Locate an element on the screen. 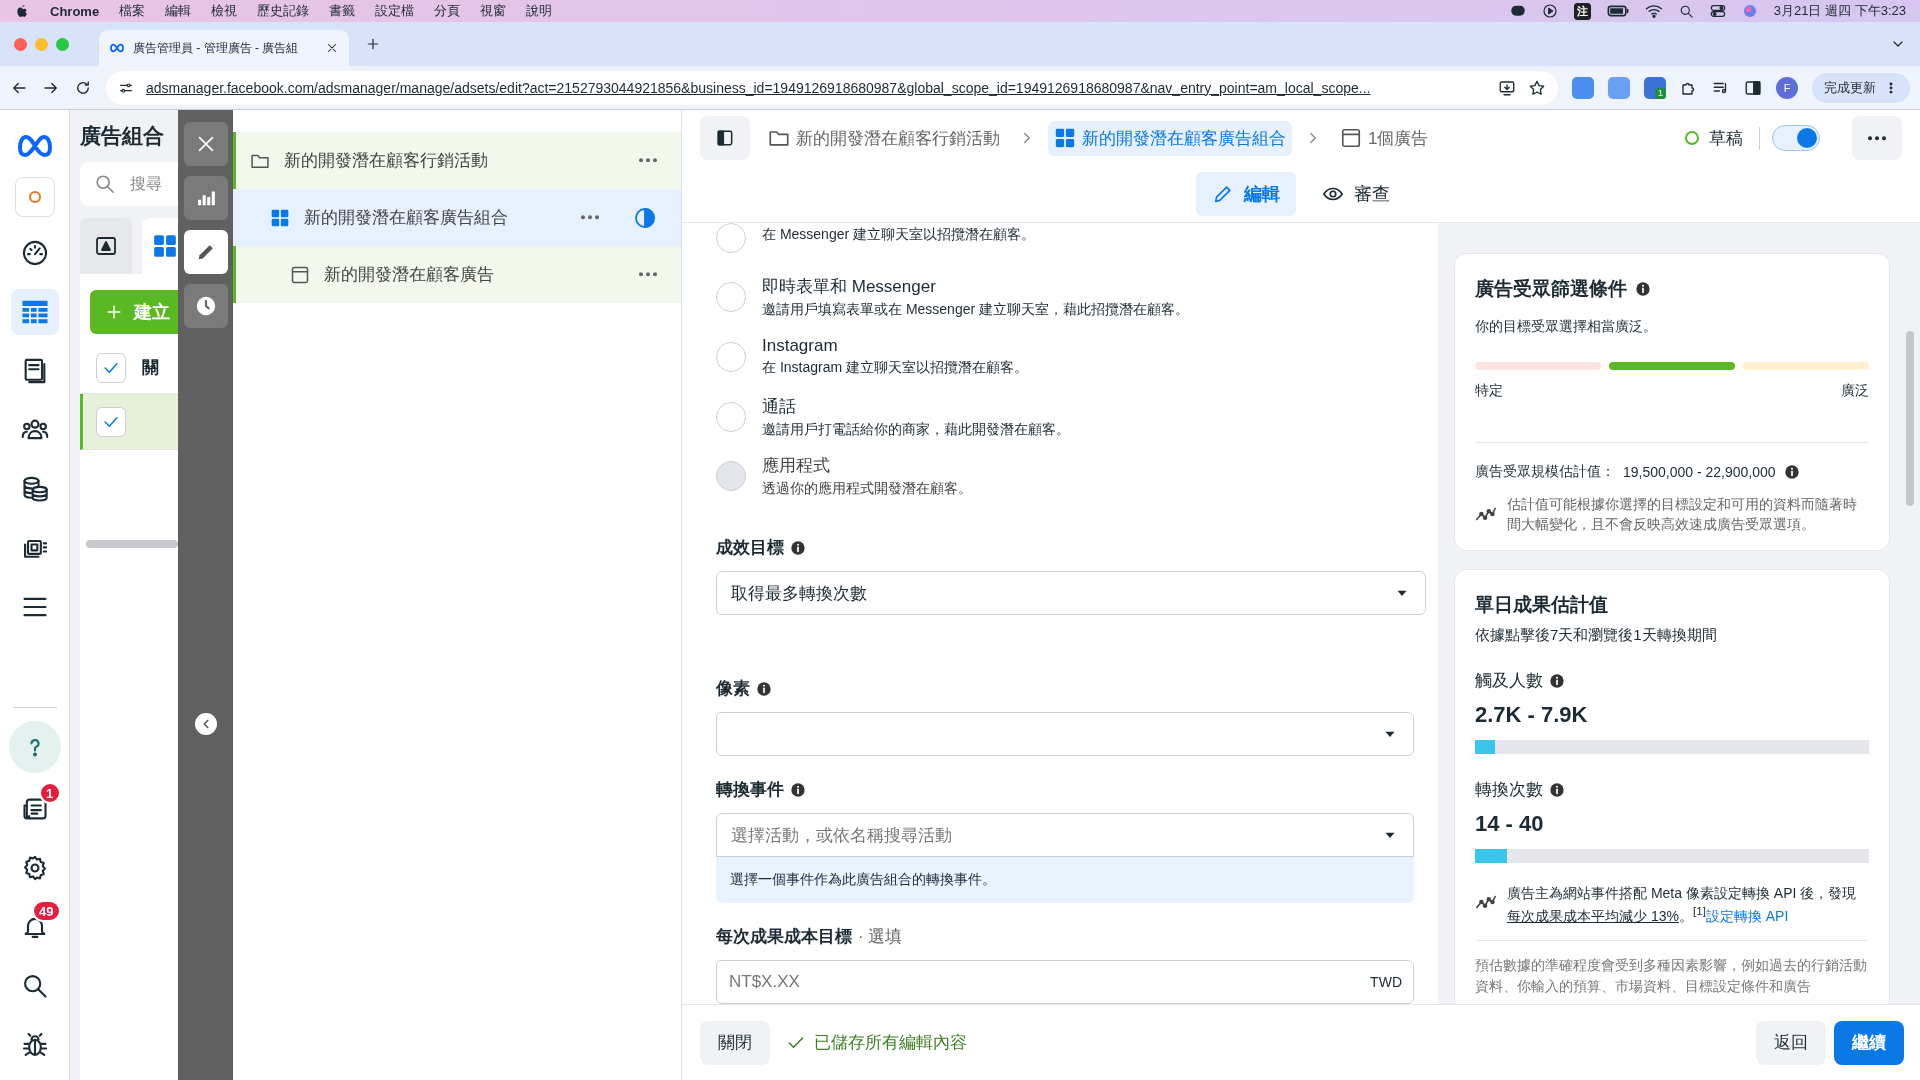 This screenshot has width=1920, height=1080. bookmark-star-icon is located at coordinates (1537, 87).